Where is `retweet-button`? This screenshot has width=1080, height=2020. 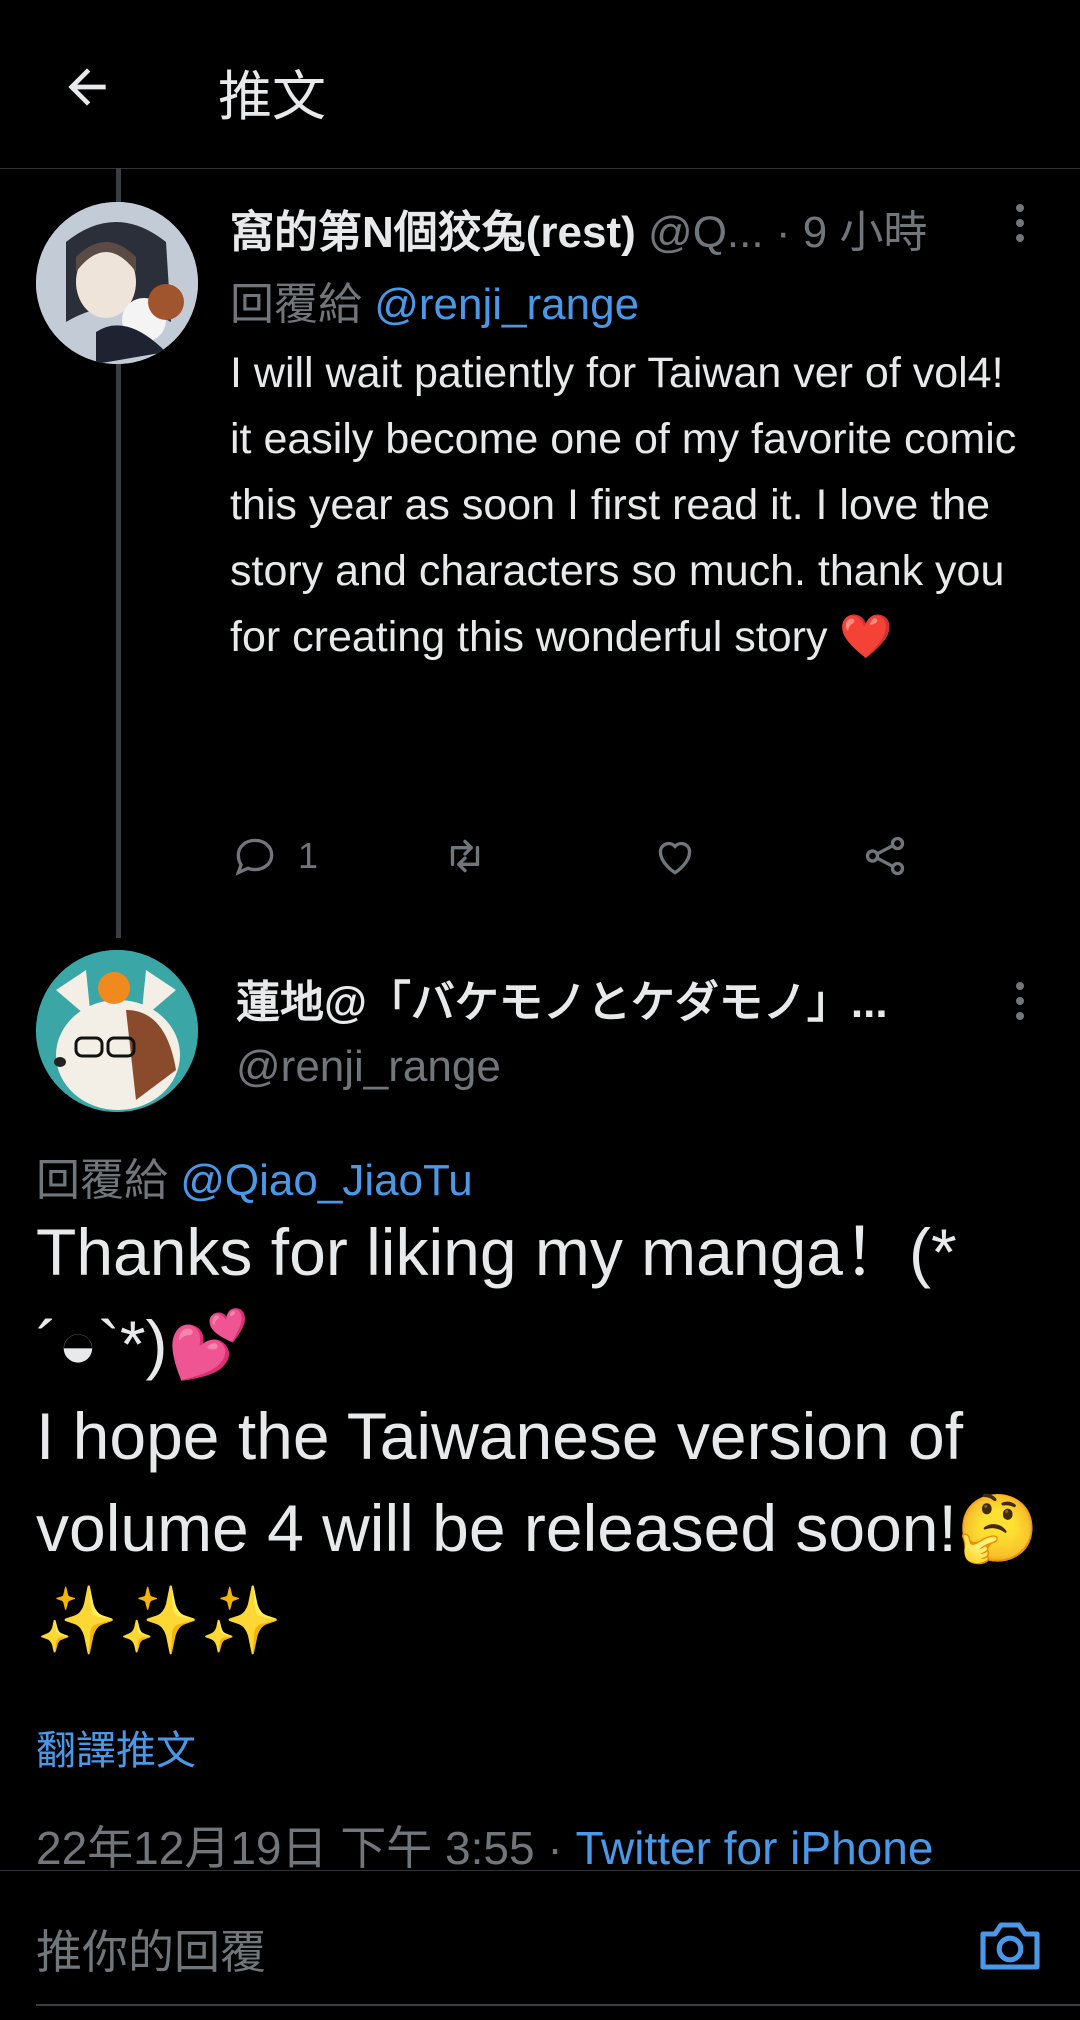
retweet-button is located at coordinates (465, 856).